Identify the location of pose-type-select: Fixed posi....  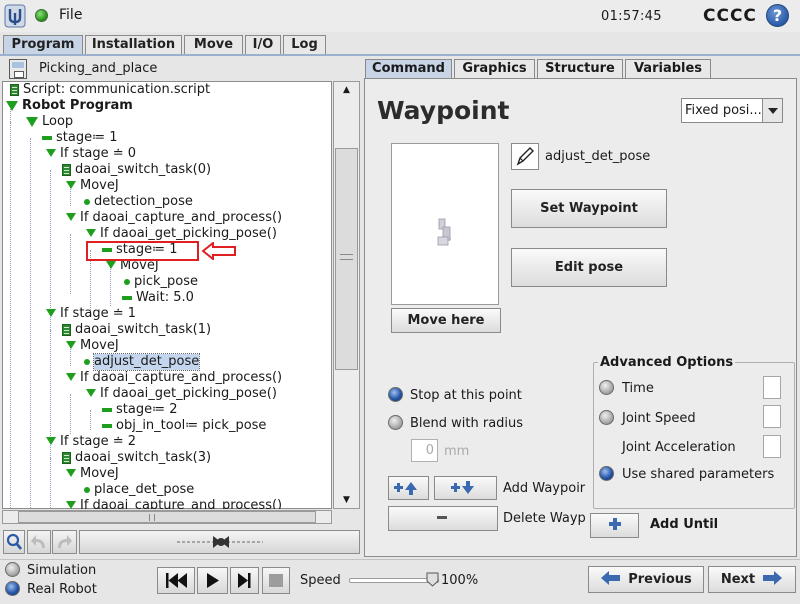
(732, 110).